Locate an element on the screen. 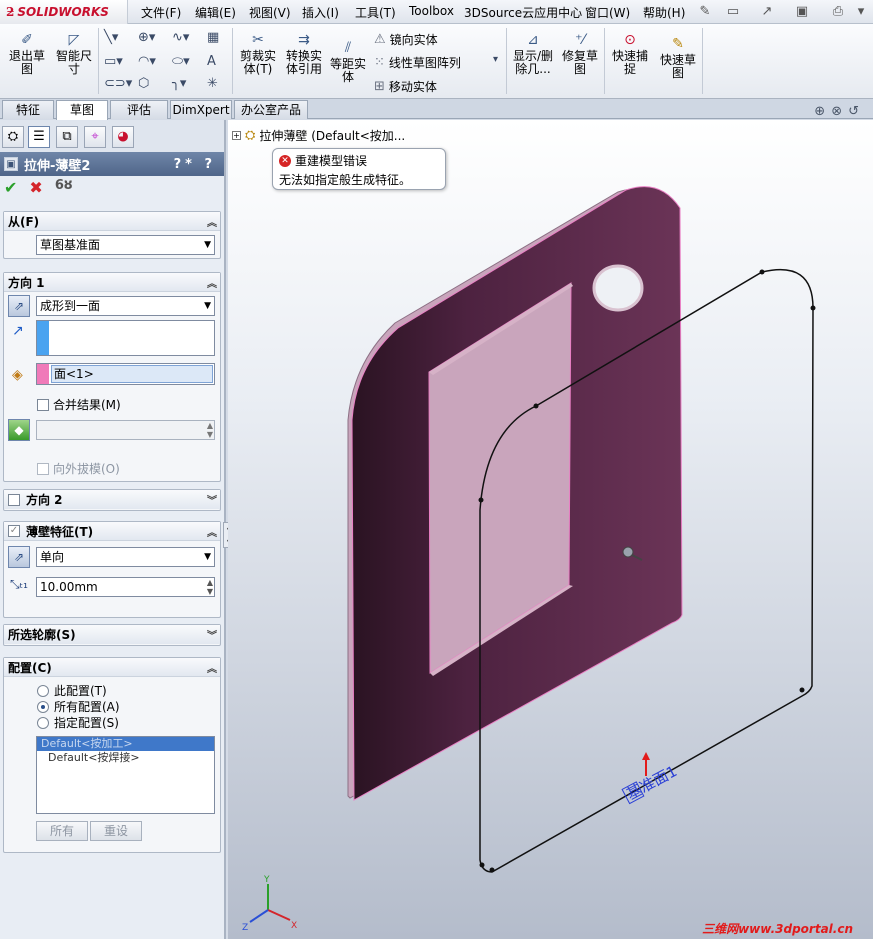  quick-snaps-button: ⊙ 快速捕捉 is located at coordinates (630, 54).